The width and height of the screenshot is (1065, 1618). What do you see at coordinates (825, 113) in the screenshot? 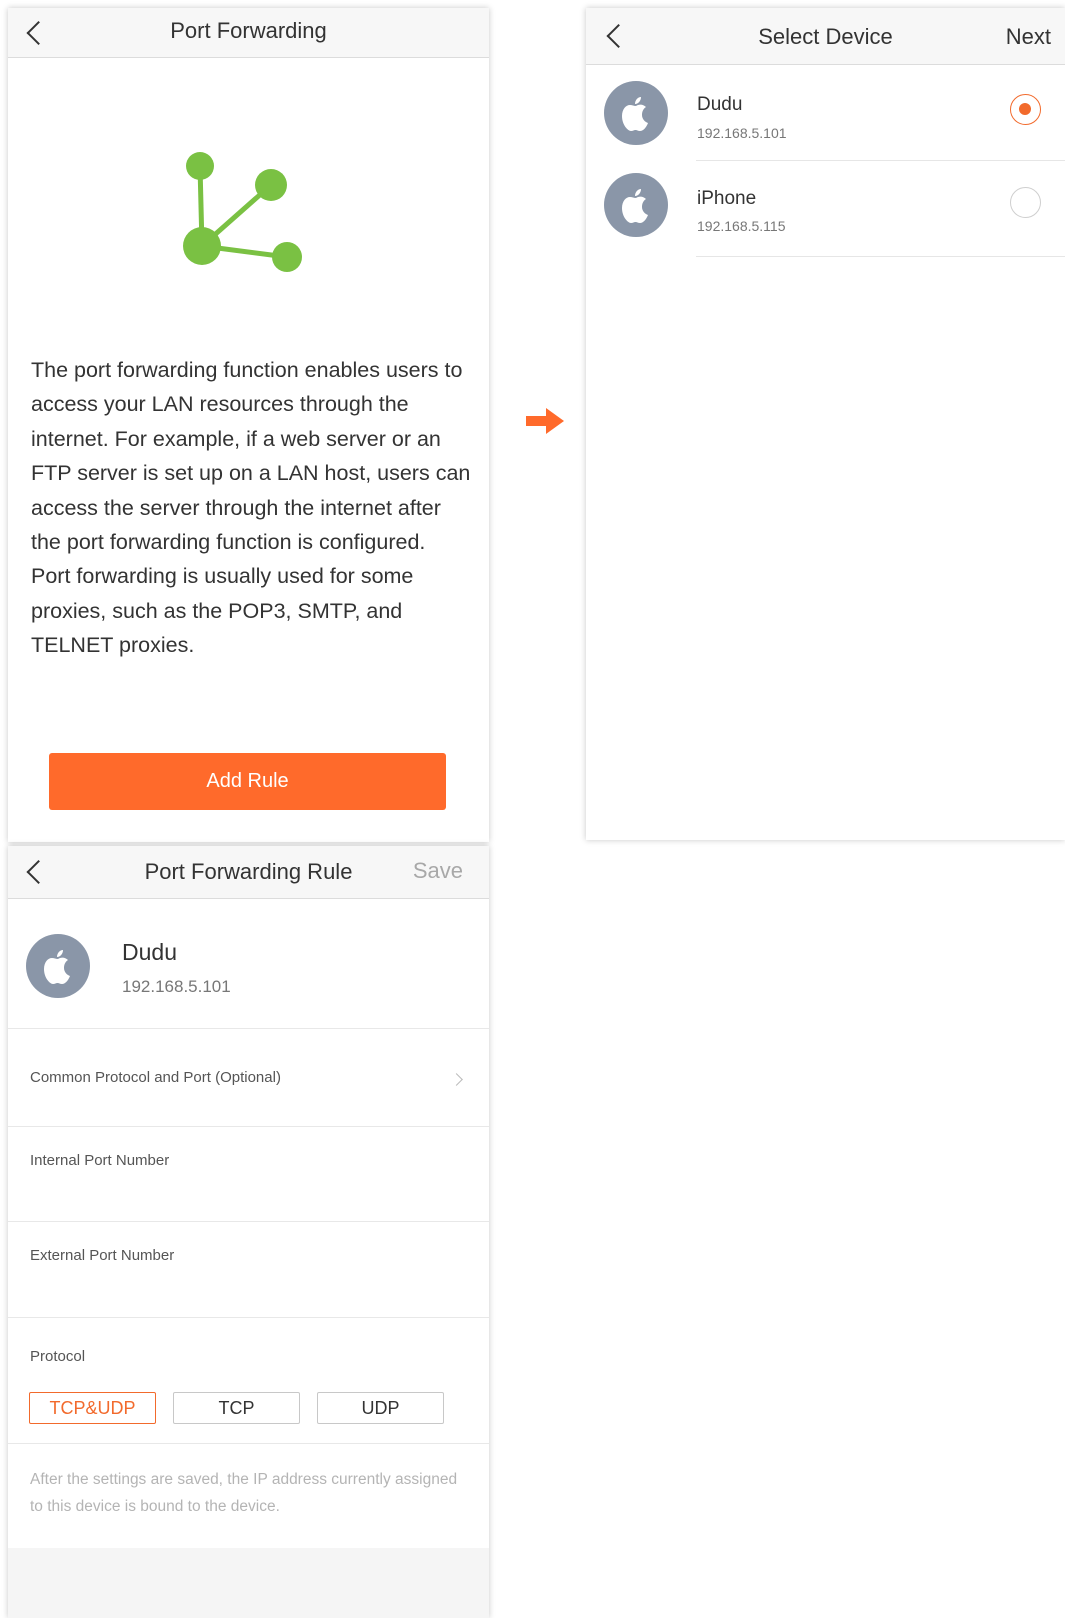
I see `device-row-dudu: Dudu 192.168.5.101` at bounding box center [825, 113].